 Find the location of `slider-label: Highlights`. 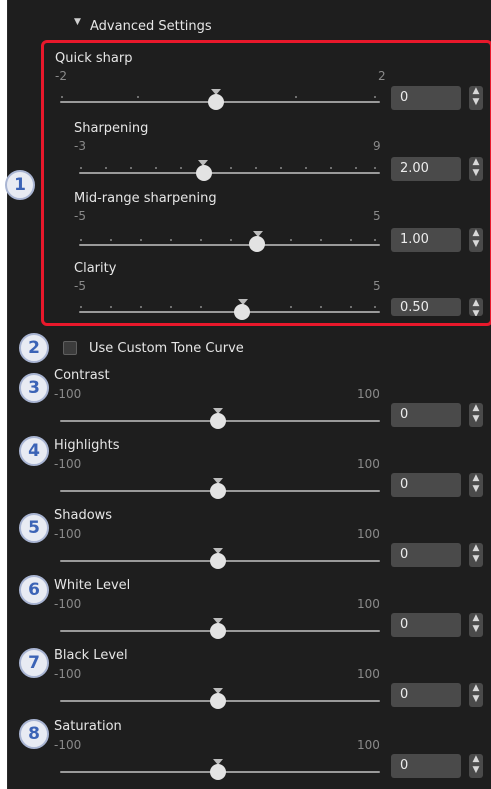

slider-label: Highlights is located at coordinates (87, 445).